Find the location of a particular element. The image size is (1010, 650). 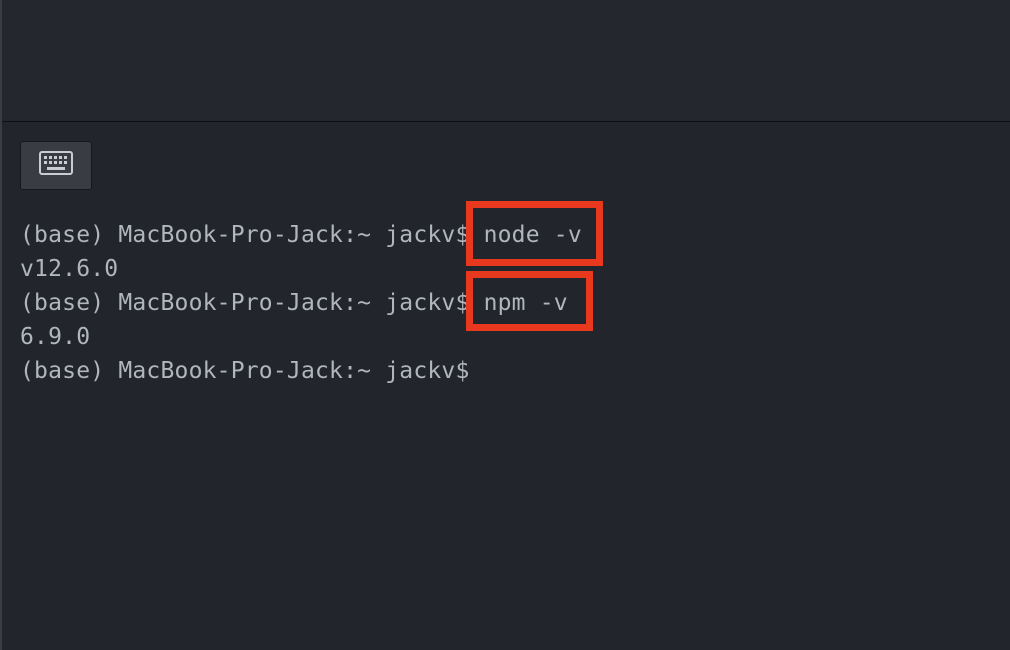

command-output: v12.6.0 is located at coordinates (69, 269).